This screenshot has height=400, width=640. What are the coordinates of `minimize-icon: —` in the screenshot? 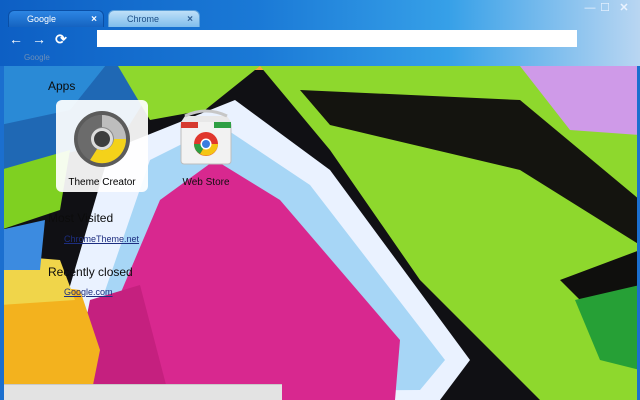 It's located at (590, 8).